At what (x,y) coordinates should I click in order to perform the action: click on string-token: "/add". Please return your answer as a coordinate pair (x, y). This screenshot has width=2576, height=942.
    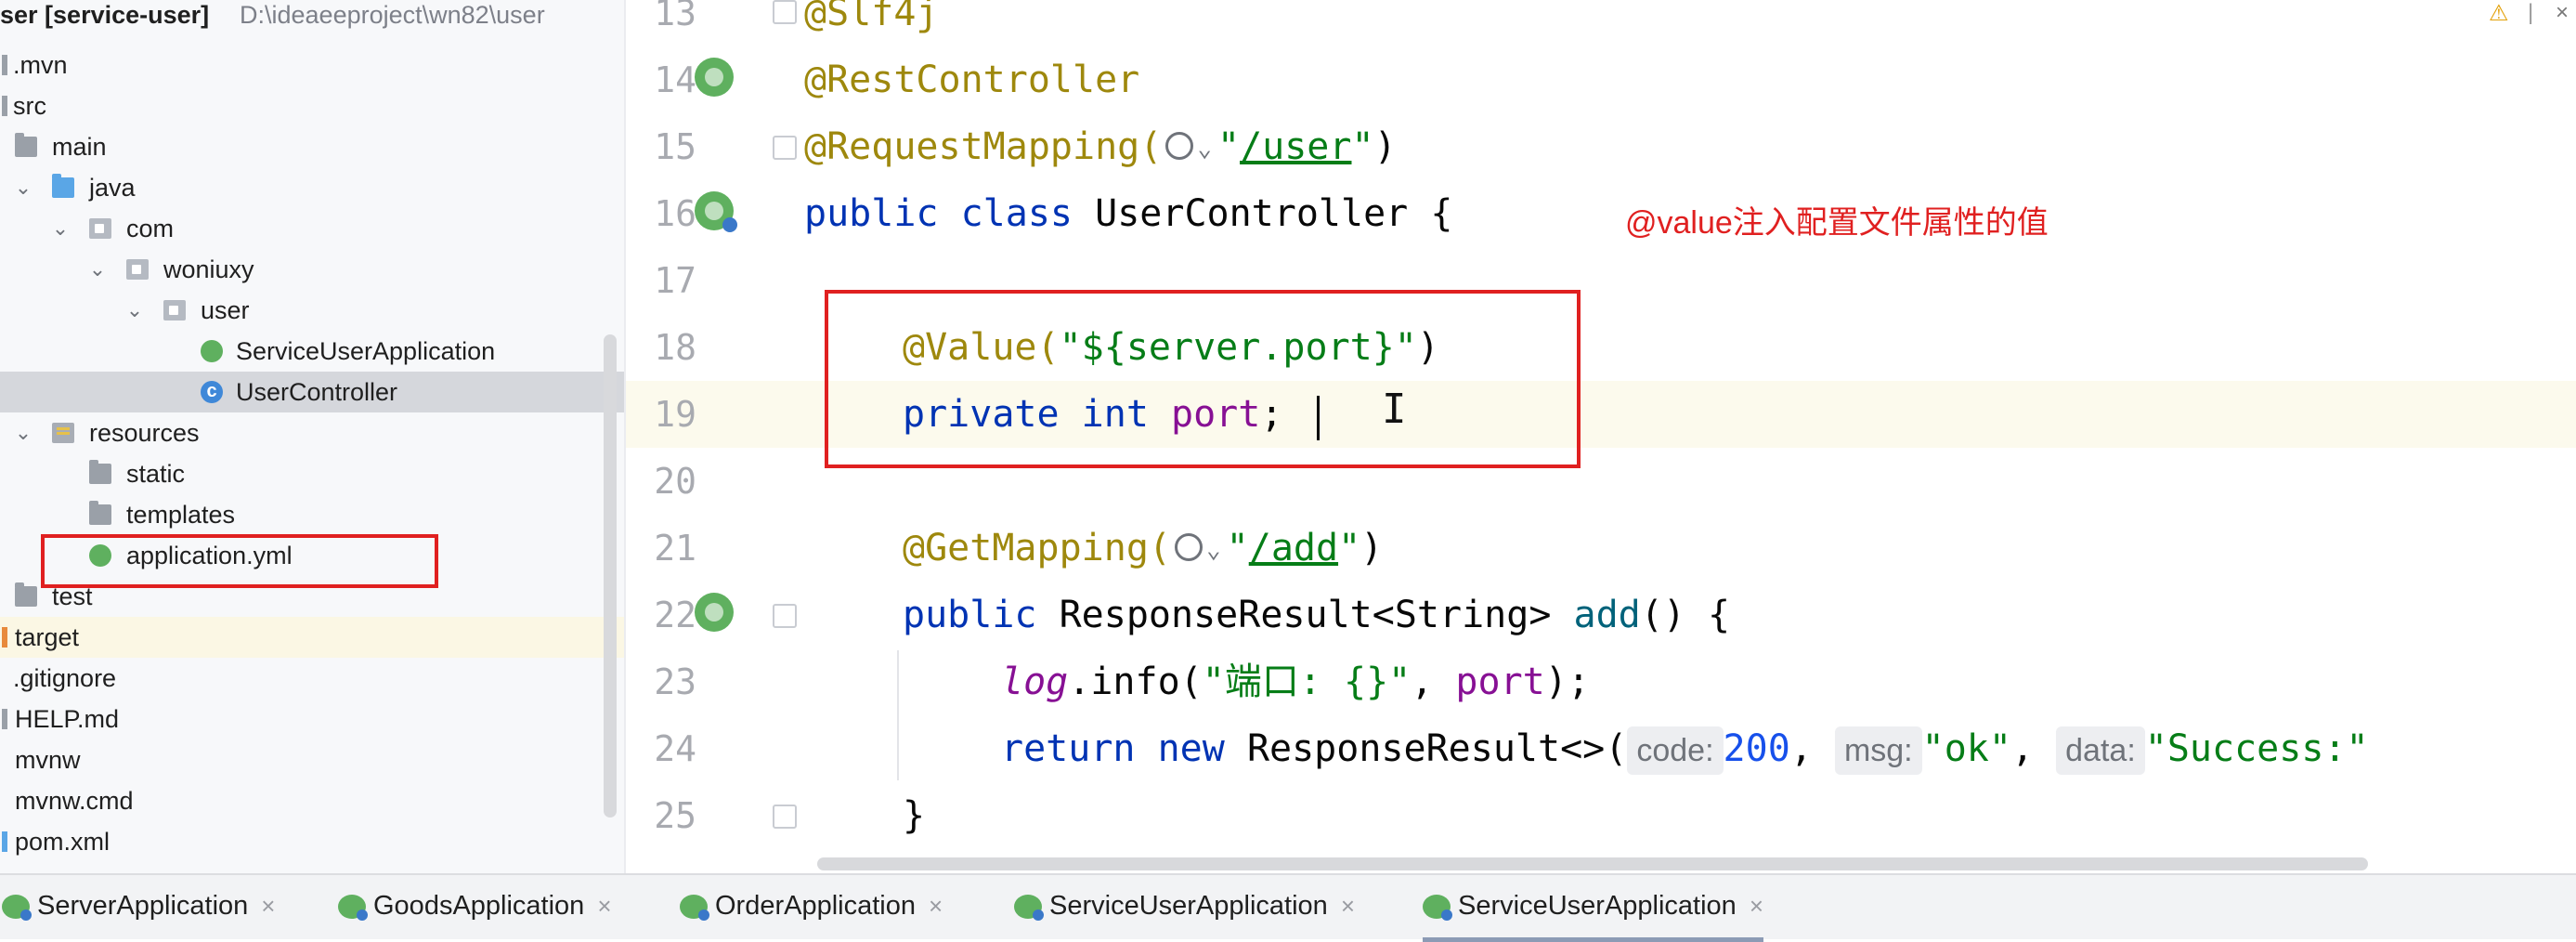
    Looking at the image, I should click on (1293, 548).